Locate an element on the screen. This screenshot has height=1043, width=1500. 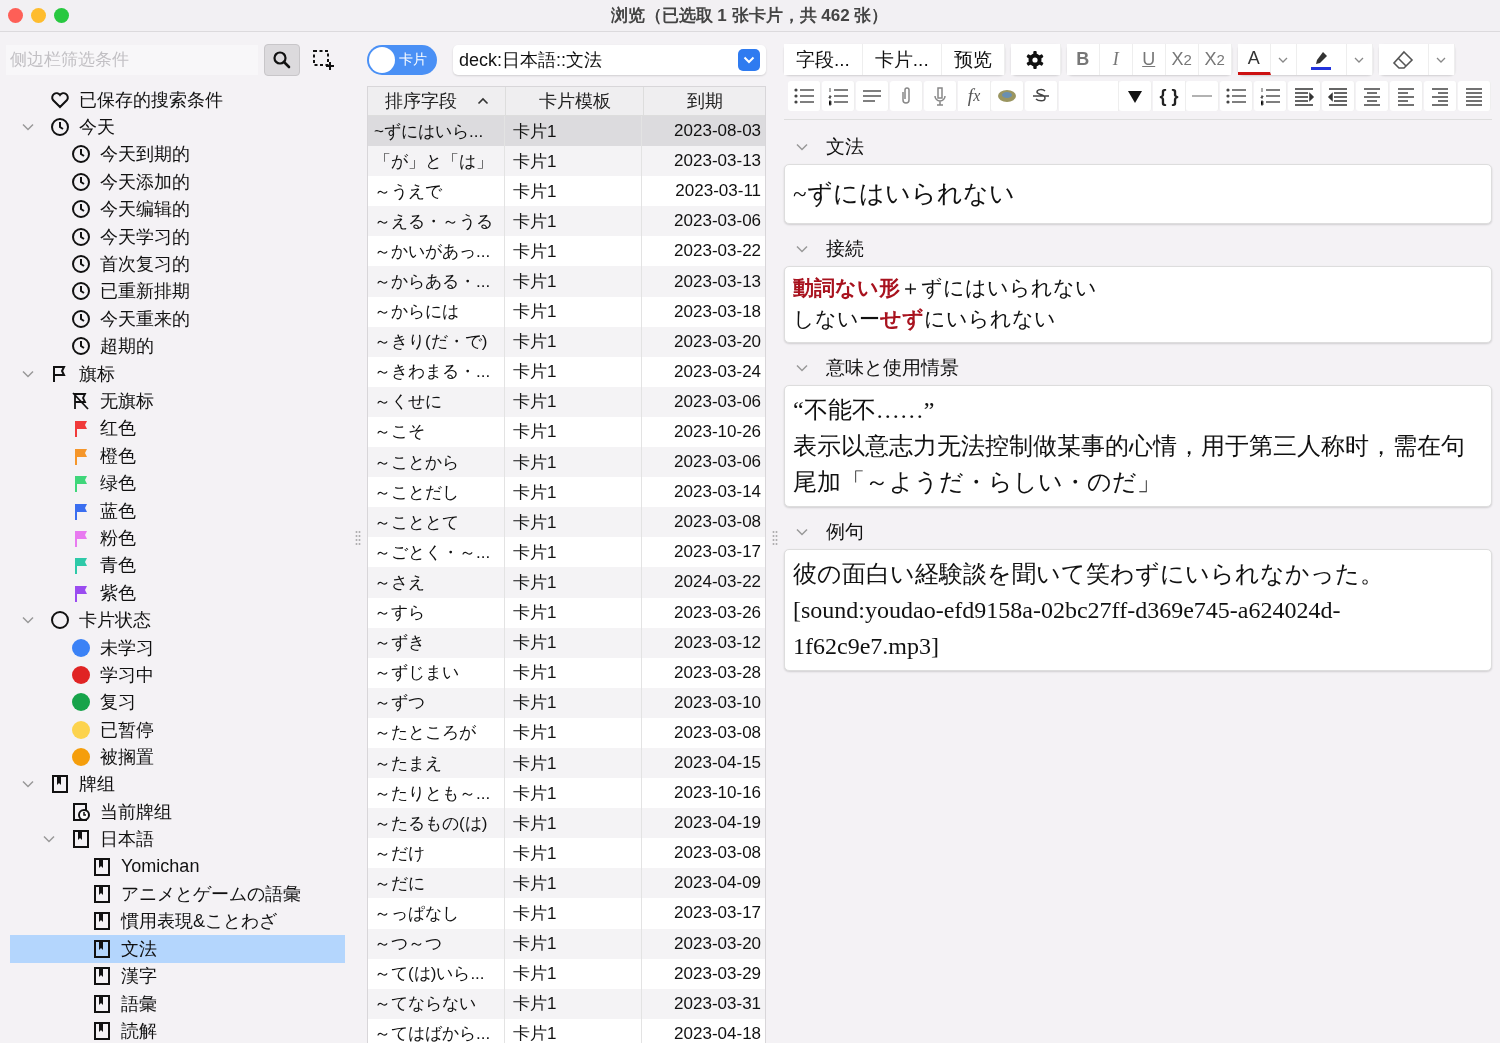
sidebar-item: 紫色 is located at coordinates (178, 593).